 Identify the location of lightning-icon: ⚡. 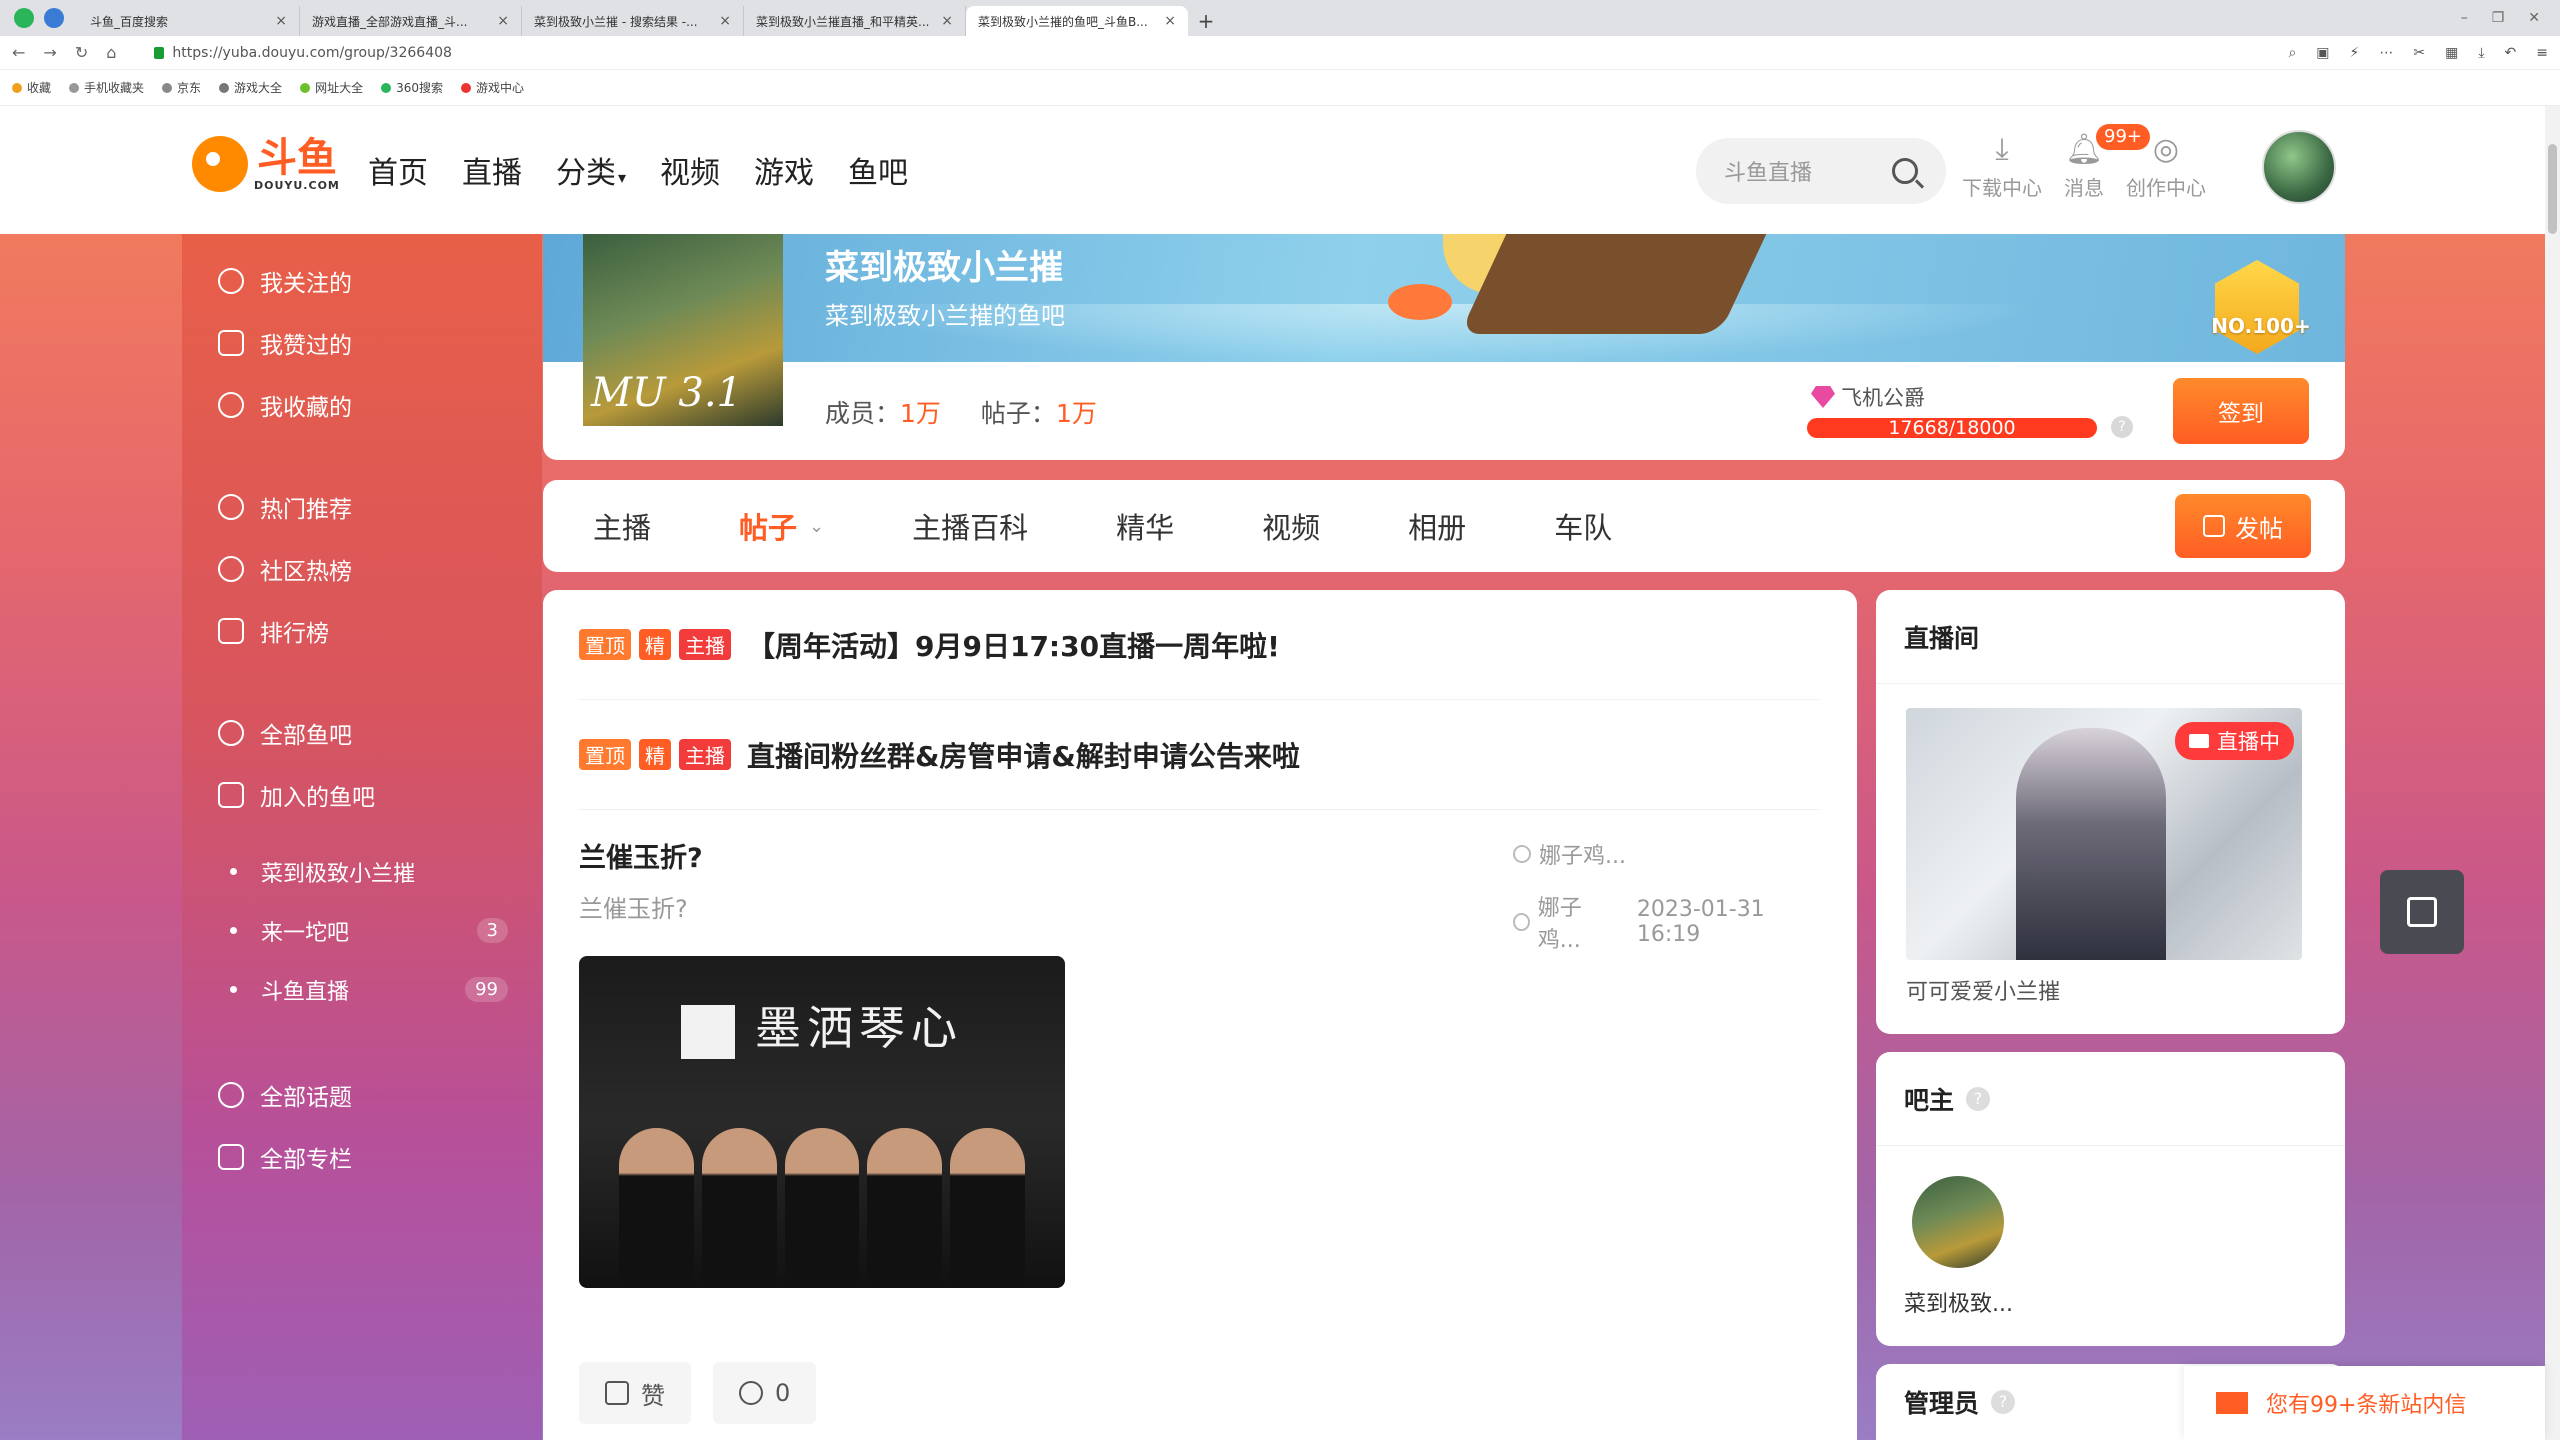
(2355, 53).